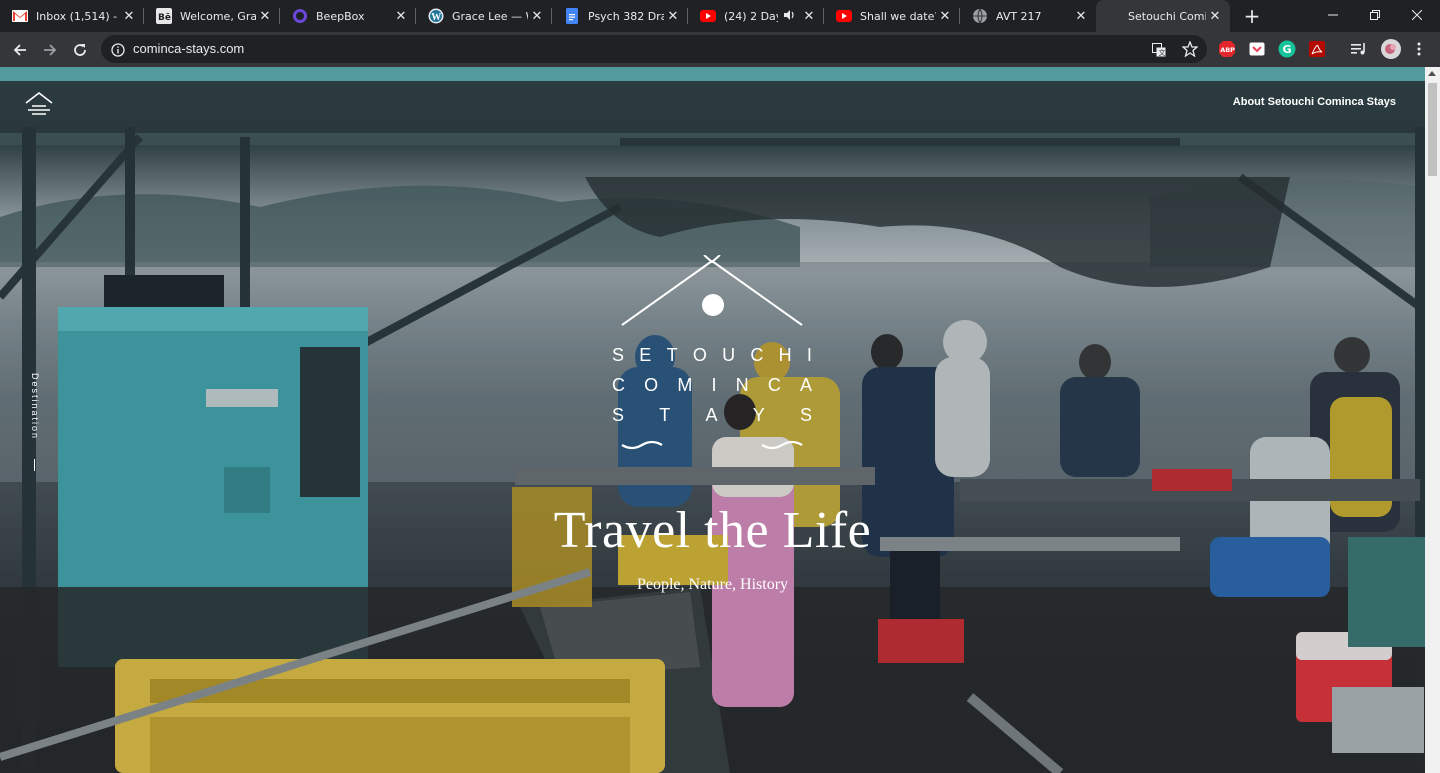 The image size is (1440, 773). I want to click on close-window-button, so click(1417, 15).